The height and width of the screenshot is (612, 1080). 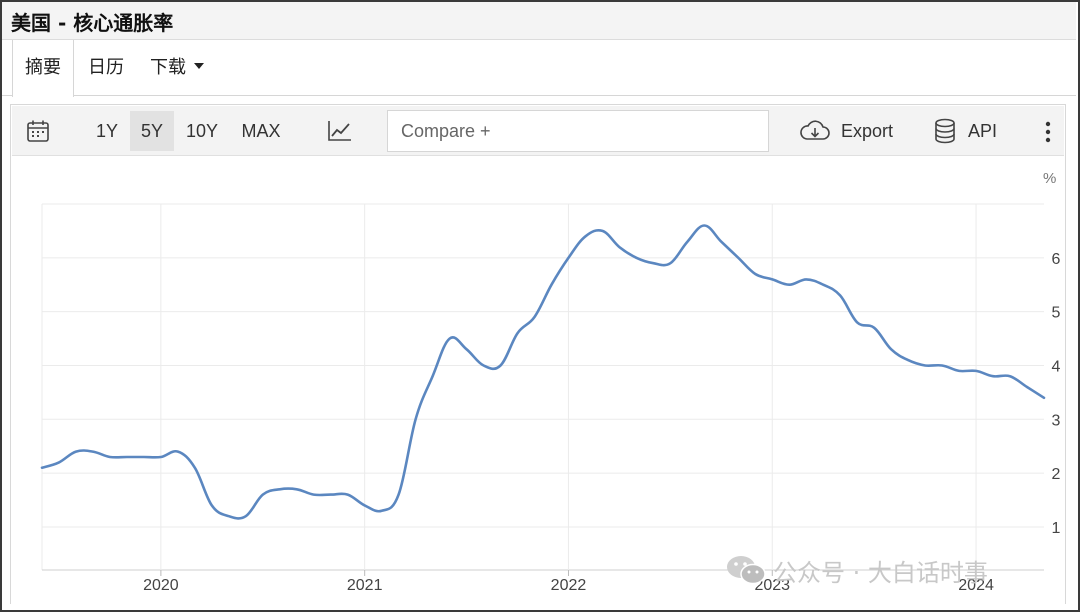 What do you see at coordinates (880, 572) in the screenshot?
I see `watermark-text: 公众号 · 大白话时事` at bounding box center [880, 572].